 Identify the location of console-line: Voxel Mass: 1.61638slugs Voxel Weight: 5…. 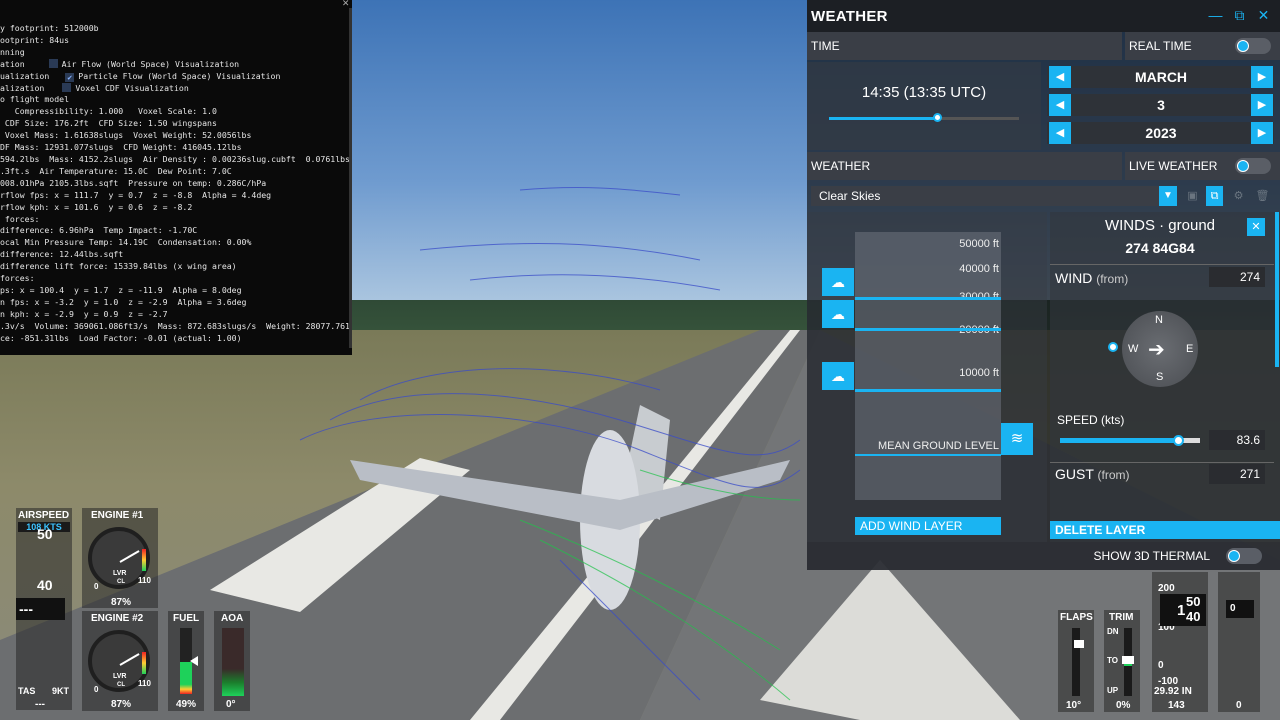
(126, 135).